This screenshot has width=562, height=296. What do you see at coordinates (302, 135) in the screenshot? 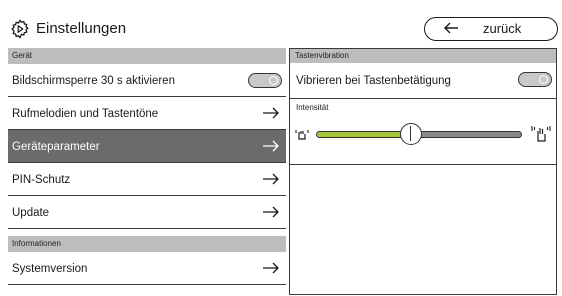
I see `vibration-low-icon` at bounding box center [302, 135].